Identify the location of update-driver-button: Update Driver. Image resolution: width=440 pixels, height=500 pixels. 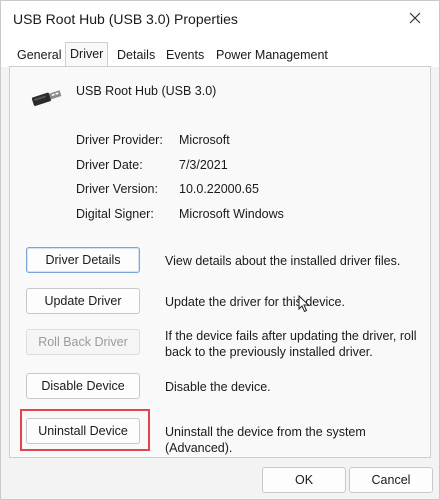
(83, 301).